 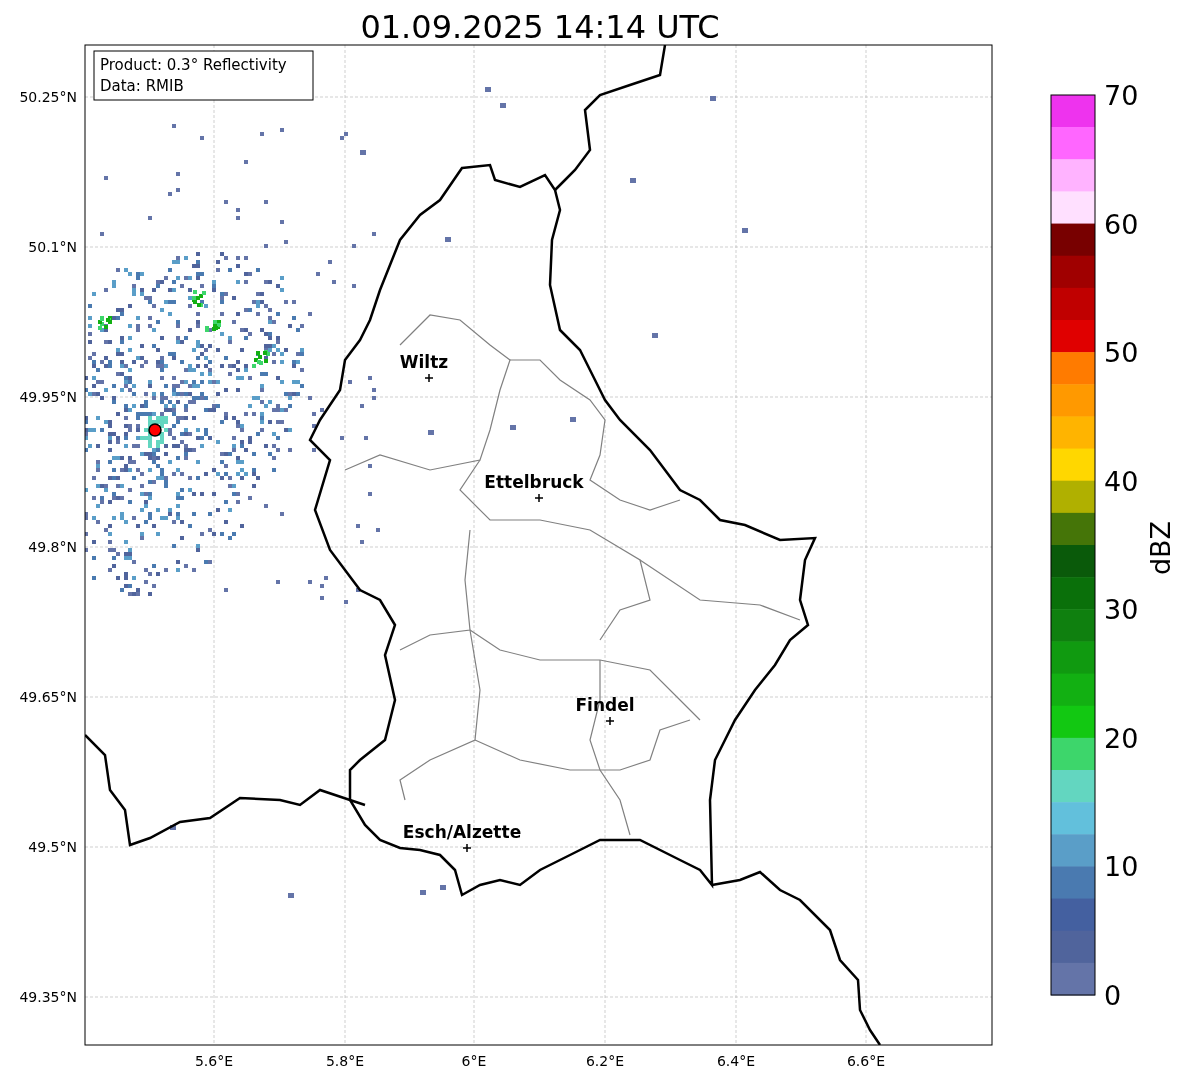 What do you see at coordinates (605, 1061) in the screenshot?
I see `longitude-tick-label: 6.2°E` at bounding box center [605, 1061].